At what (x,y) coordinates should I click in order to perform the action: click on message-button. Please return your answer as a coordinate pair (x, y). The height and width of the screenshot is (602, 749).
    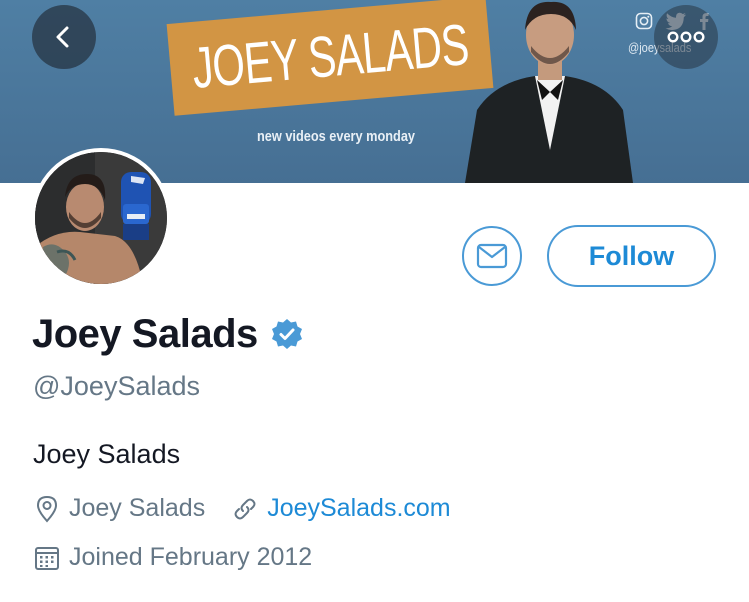
    Looking at the image, I should click on (492, 256).